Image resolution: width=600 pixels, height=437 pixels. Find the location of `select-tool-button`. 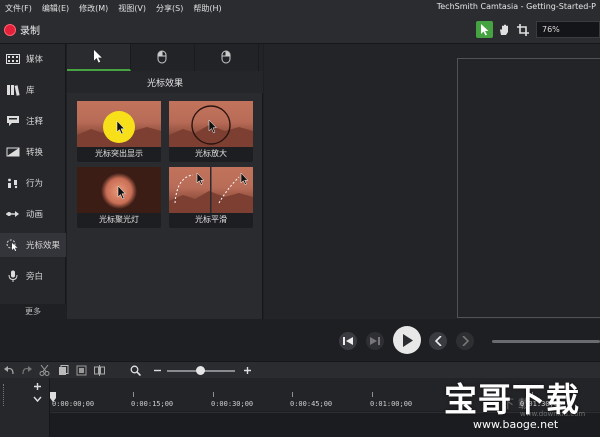

select-tool-button is located at coordinates (484, 29).